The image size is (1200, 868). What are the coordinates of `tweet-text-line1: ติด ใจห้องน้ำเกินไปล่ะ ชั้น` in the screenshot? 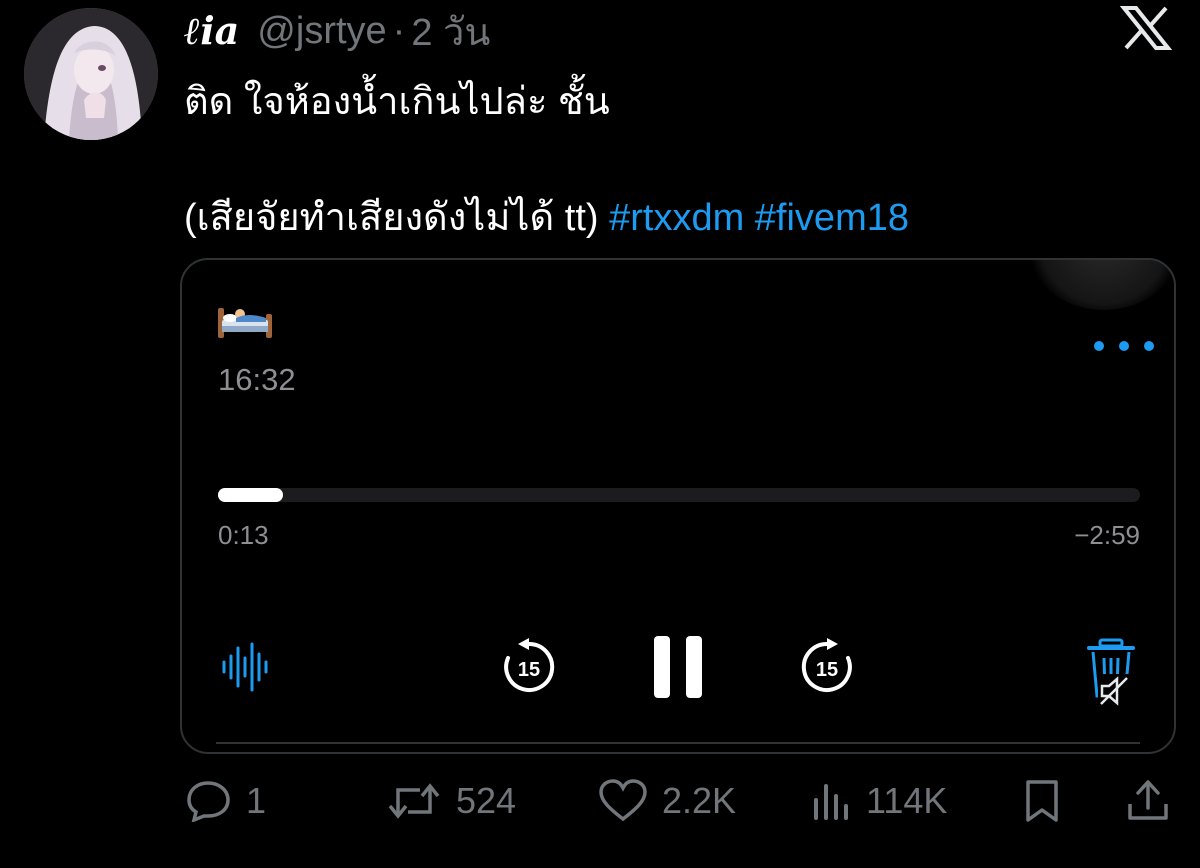 It's located at (397, 102).